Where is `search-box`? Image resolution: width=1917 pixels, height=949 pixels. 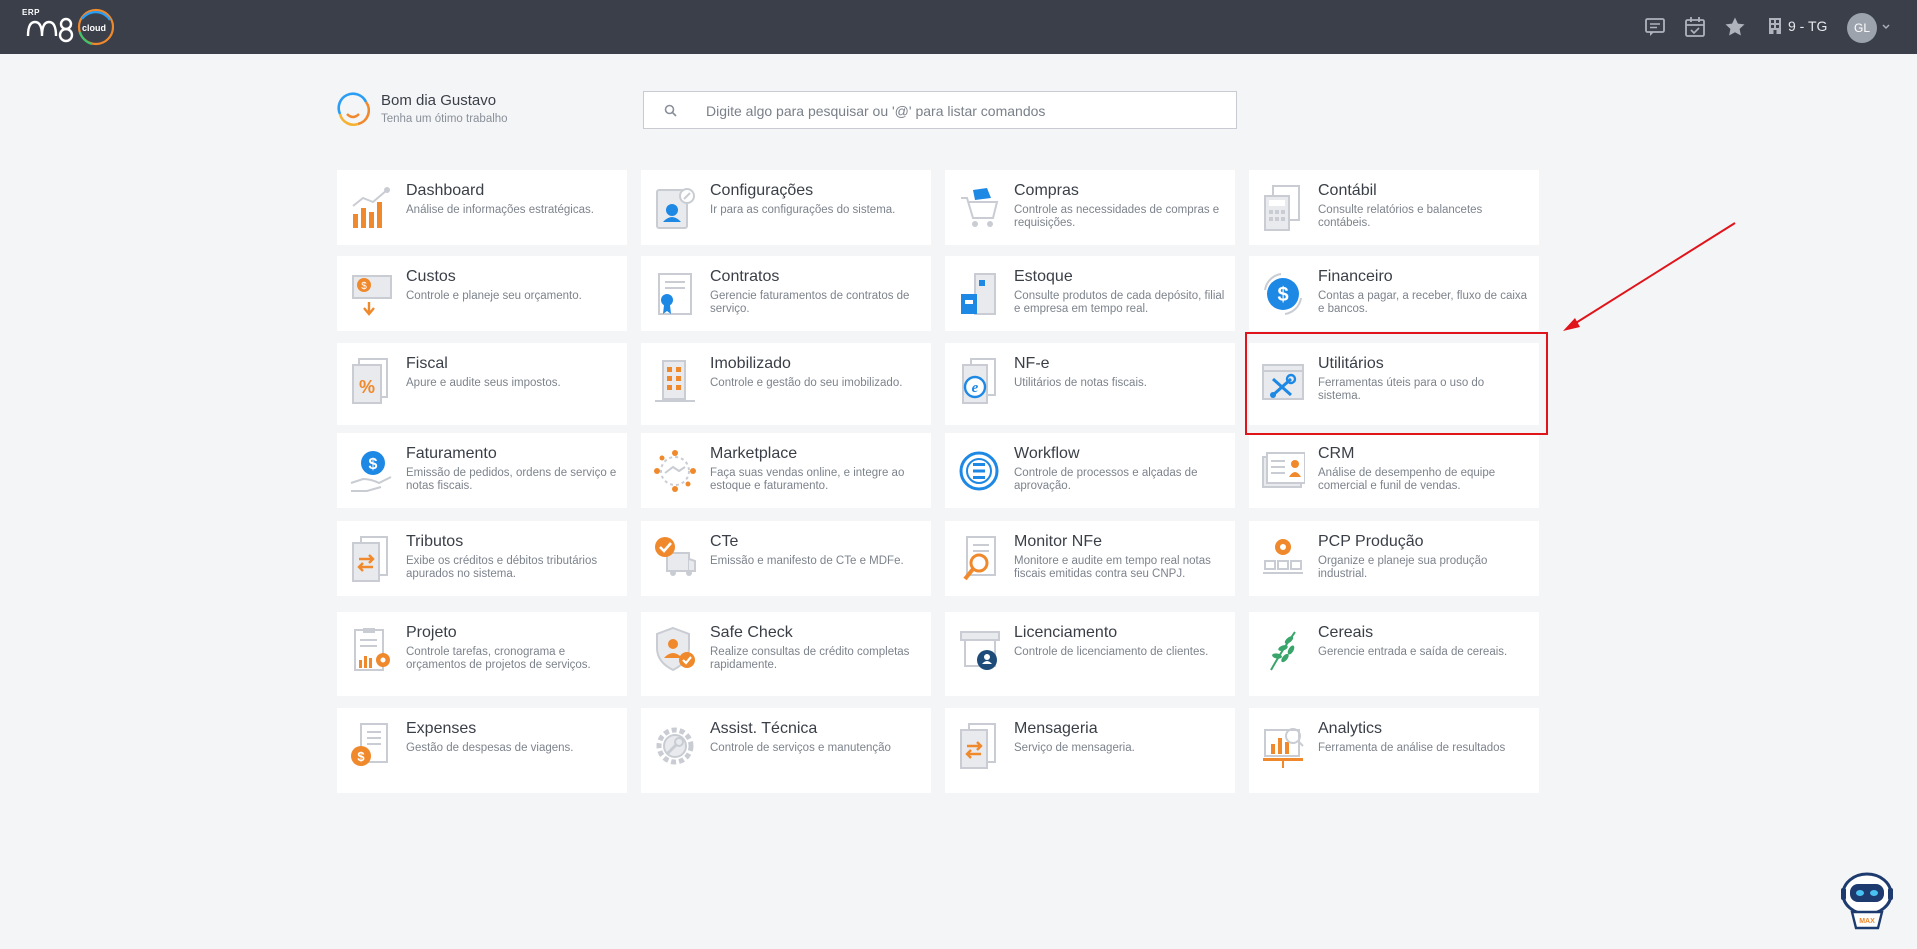
search-box is located at coordinates (940, 110).